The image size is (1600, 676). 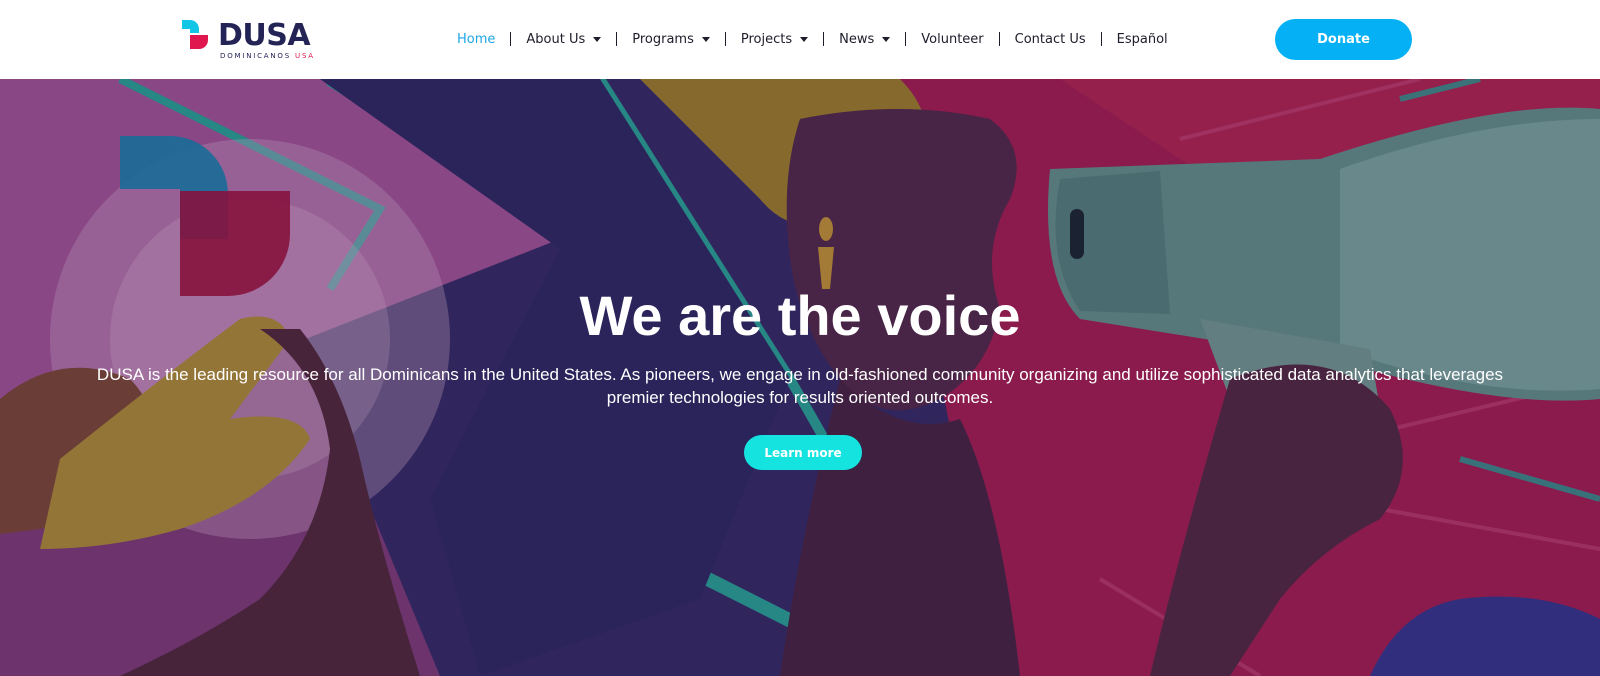 What do you see at coordinates (803, 452) in the screenshot?
I see `learn-more-button: Learn more` at bounding box center [803, 452].